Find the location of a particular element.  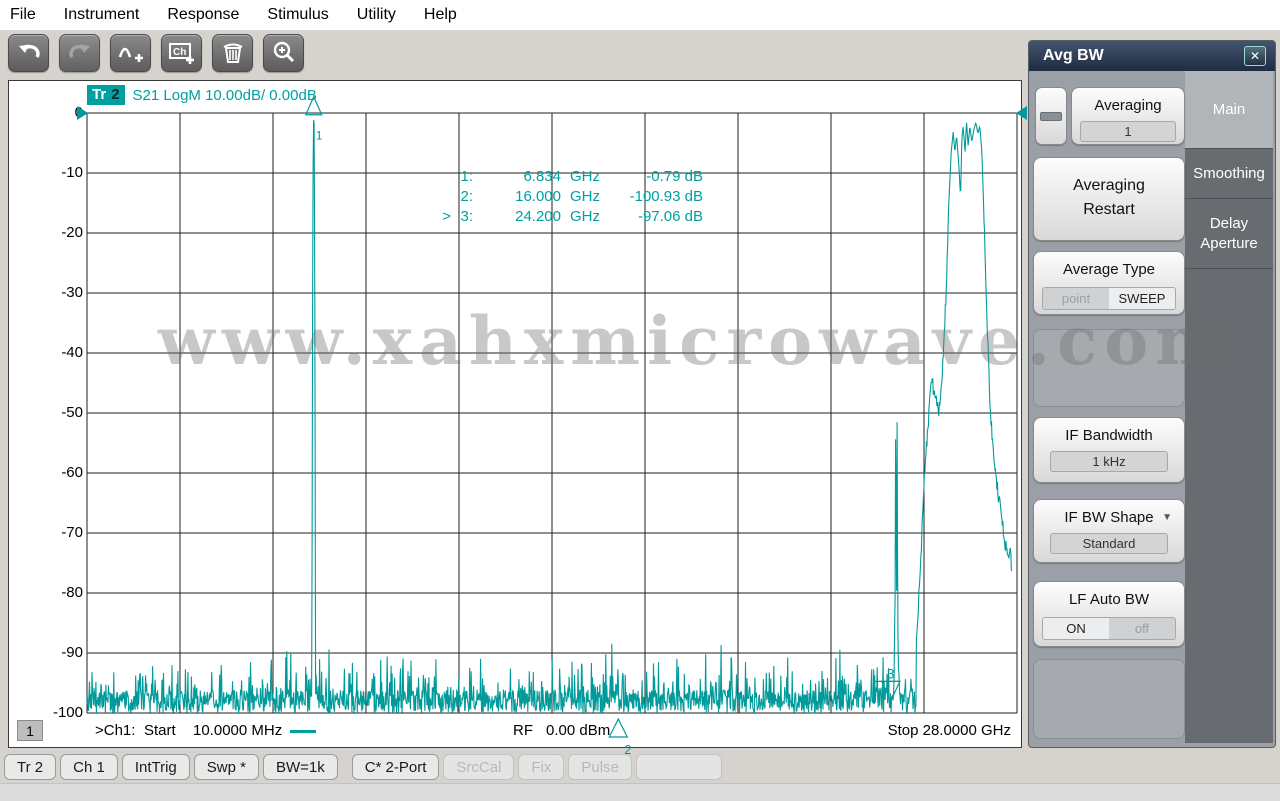

status-tab-sweep: Swp * is located at coordinates (226, 767).